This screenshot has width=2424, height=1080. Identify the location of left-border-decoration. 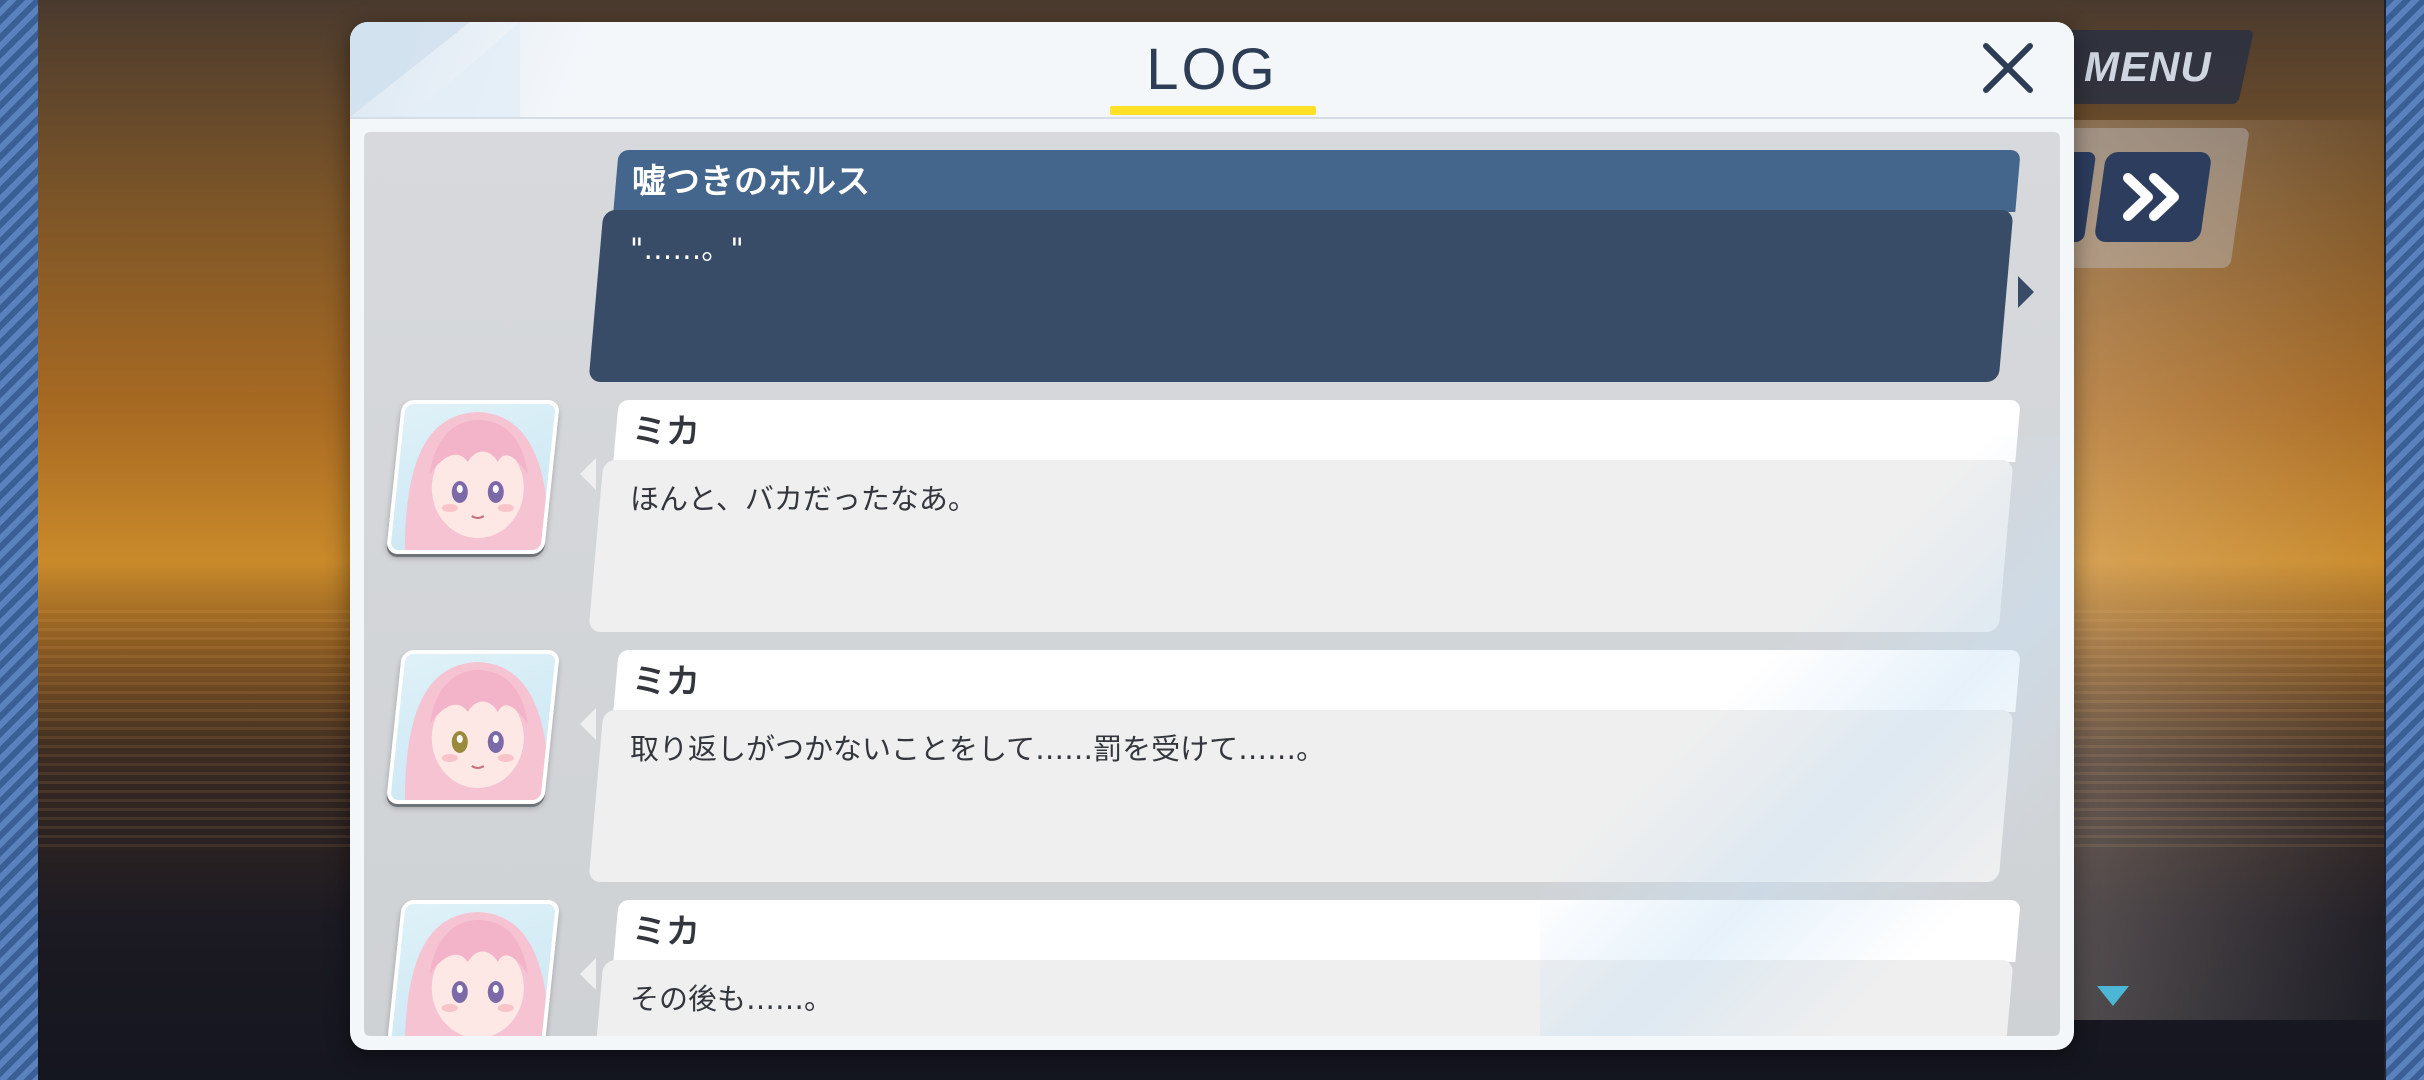
(19, 540).